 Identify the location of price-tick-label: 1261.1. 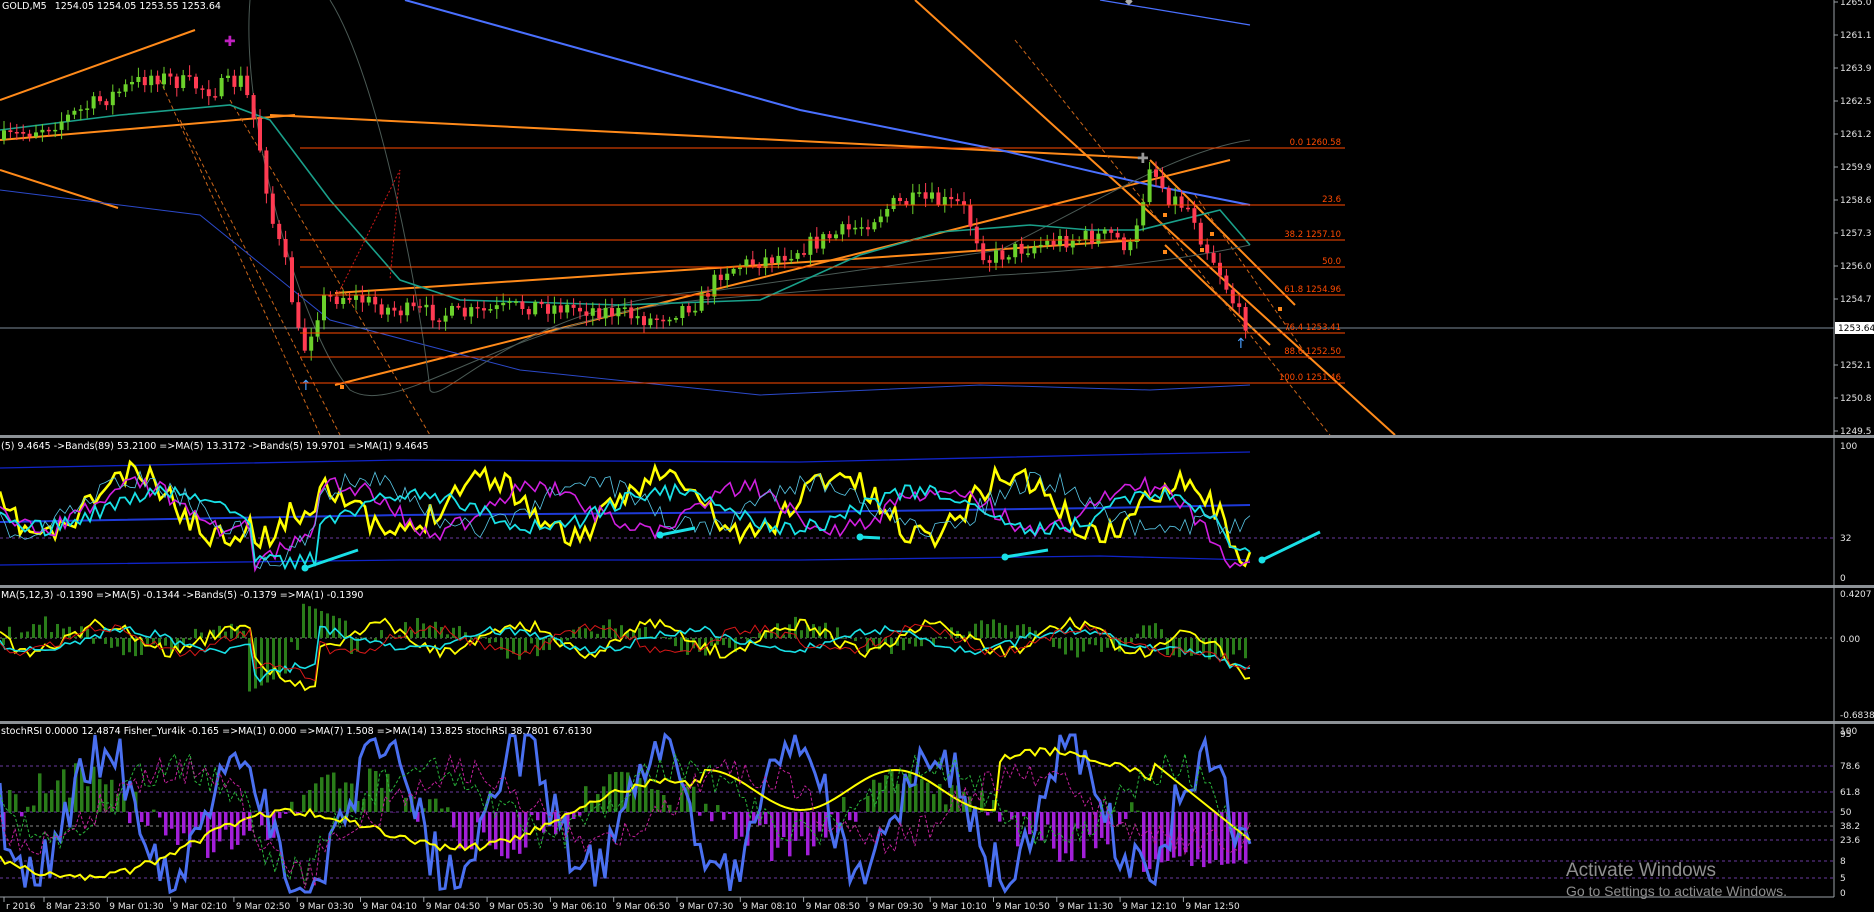
(1856, 36).